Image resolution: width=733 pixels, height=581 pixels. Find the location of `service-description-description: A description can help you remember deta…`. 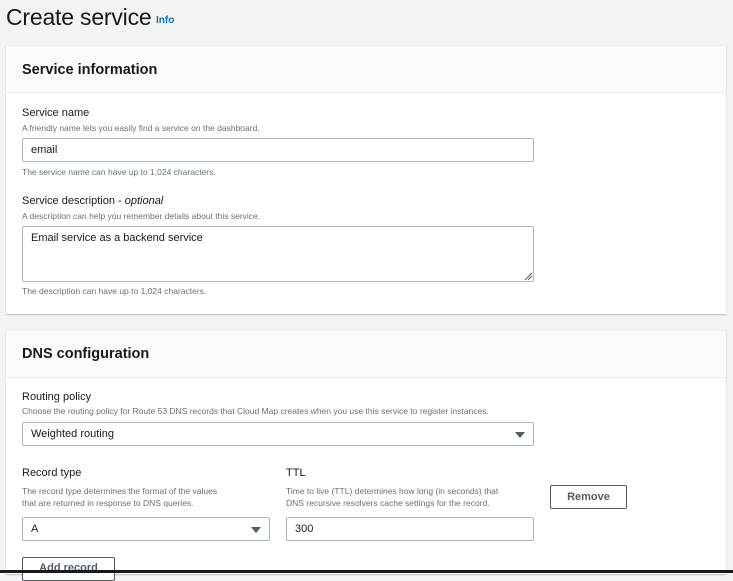

service-description-description: A description can help you remember deta… is located at coordinates (141, 216).